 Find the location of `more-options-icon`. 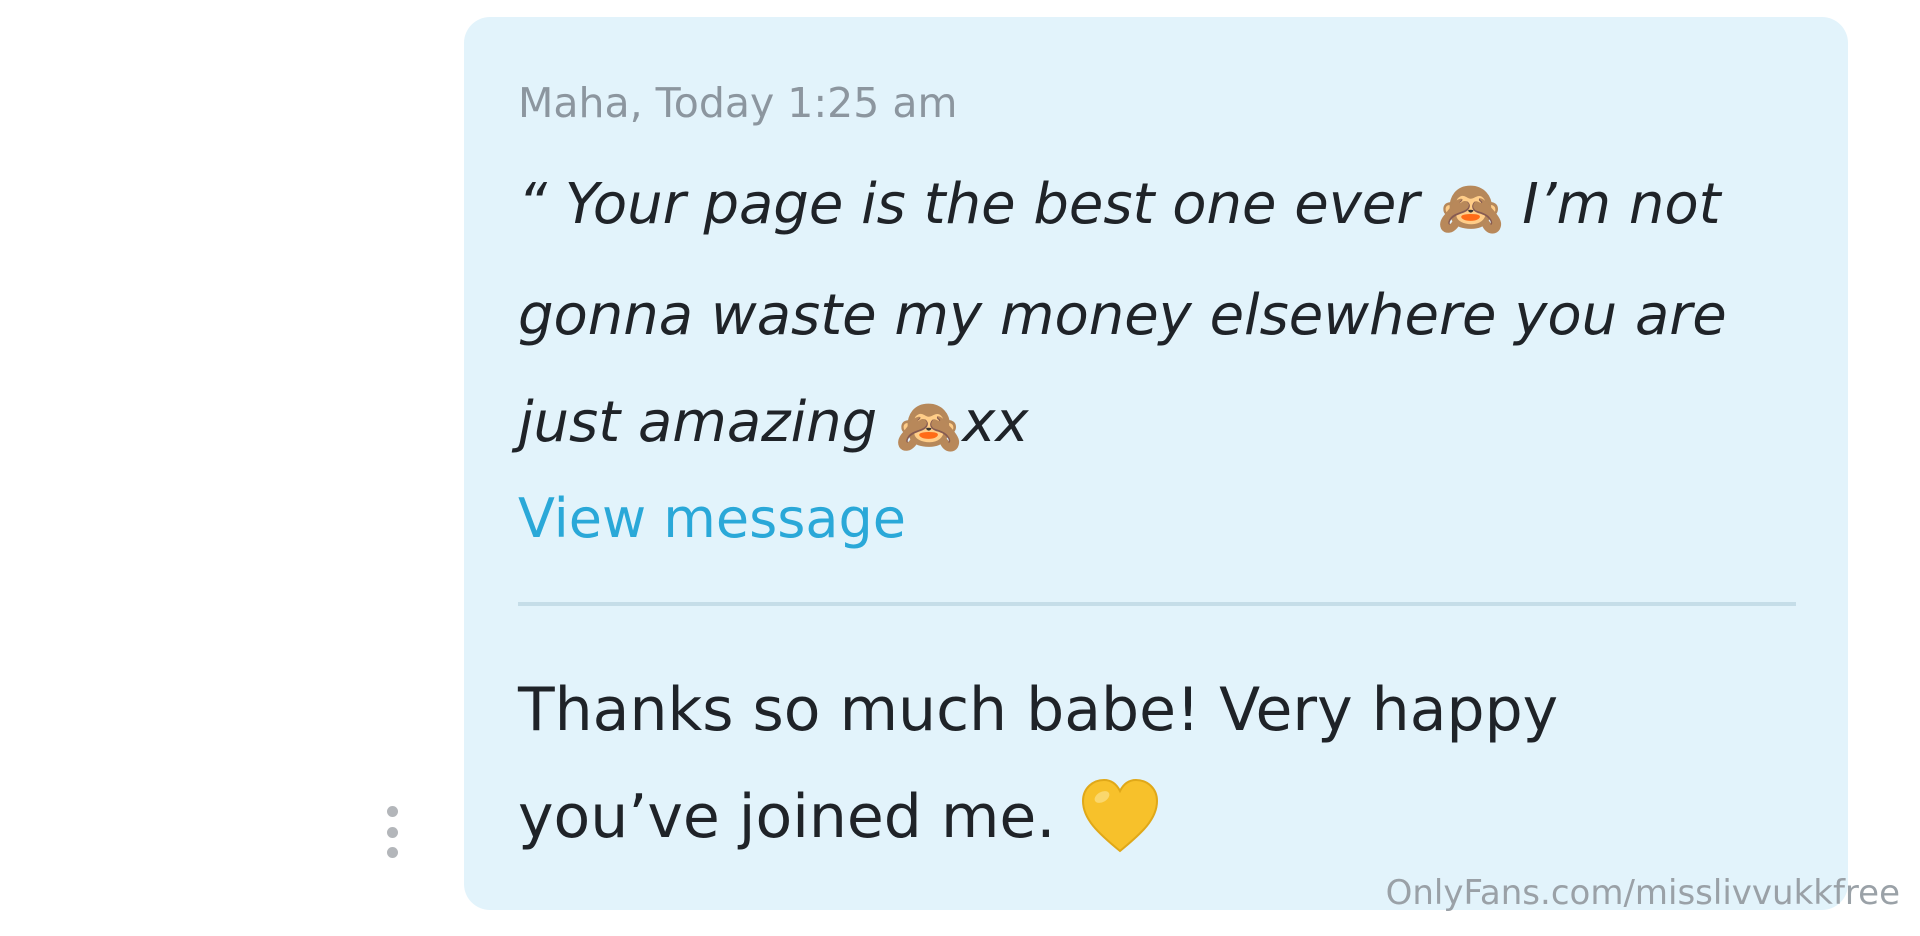

more-options-icon is located at coordinates (392, 832).